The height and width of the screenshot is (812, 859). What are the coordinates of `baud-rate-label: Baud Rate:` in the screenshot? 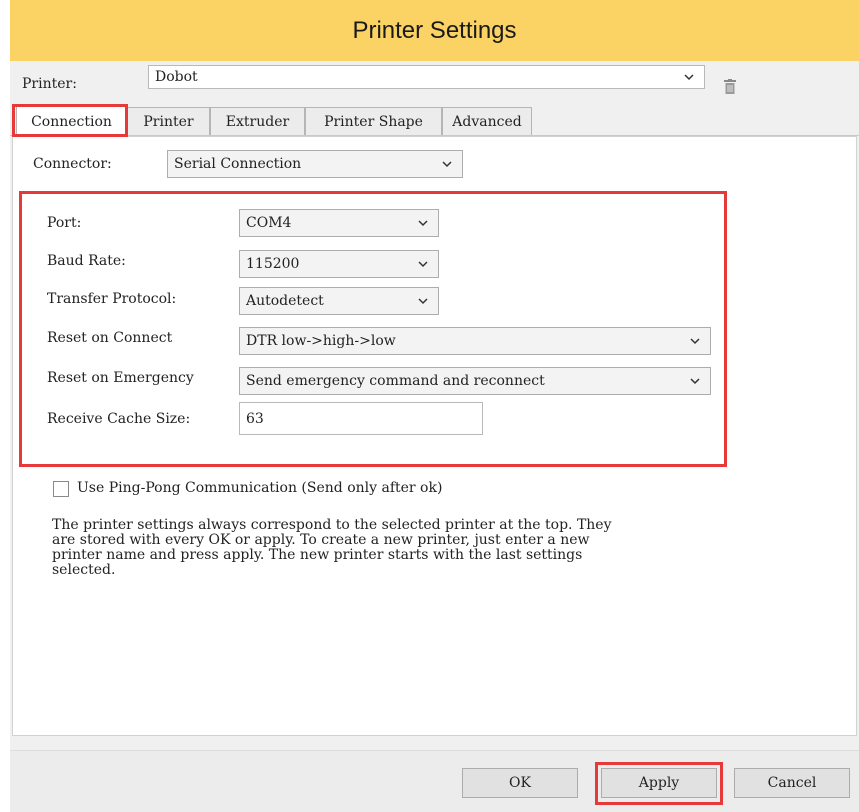 It's located at (86, 261).